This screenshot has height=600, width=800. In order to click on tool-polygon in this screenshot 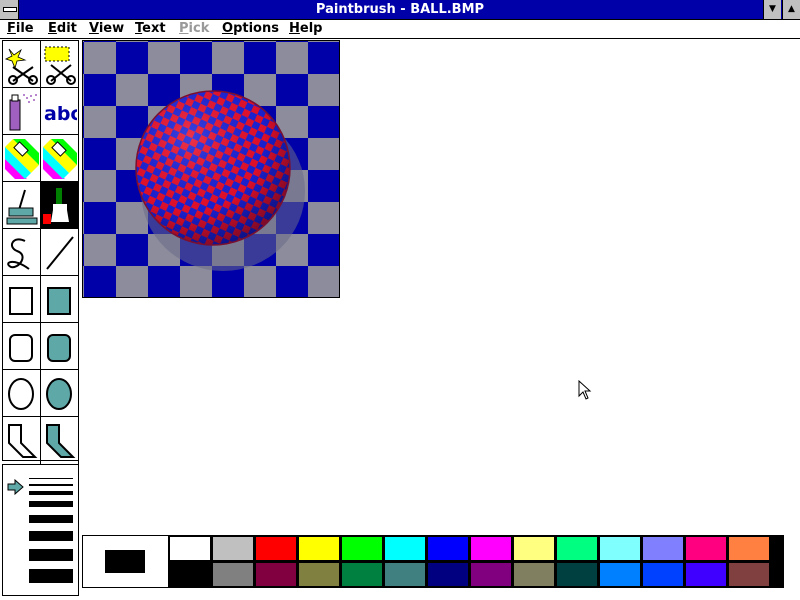, I will do `click(22, 440)`.